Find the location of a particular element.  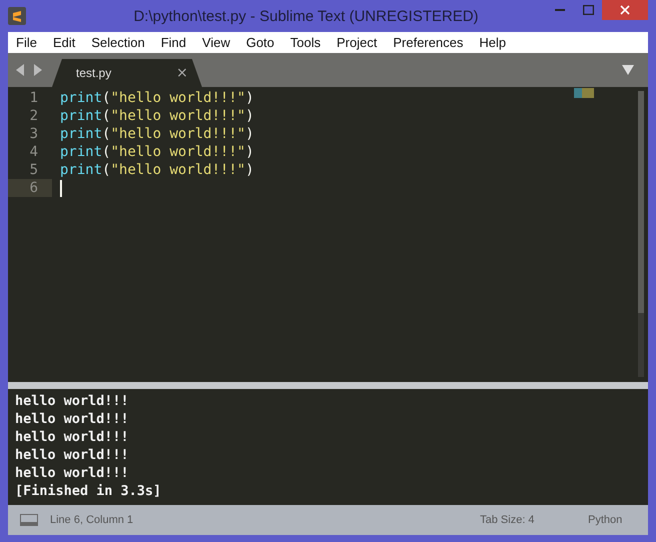

app-logo-icon is located at coordinates (17, 16).